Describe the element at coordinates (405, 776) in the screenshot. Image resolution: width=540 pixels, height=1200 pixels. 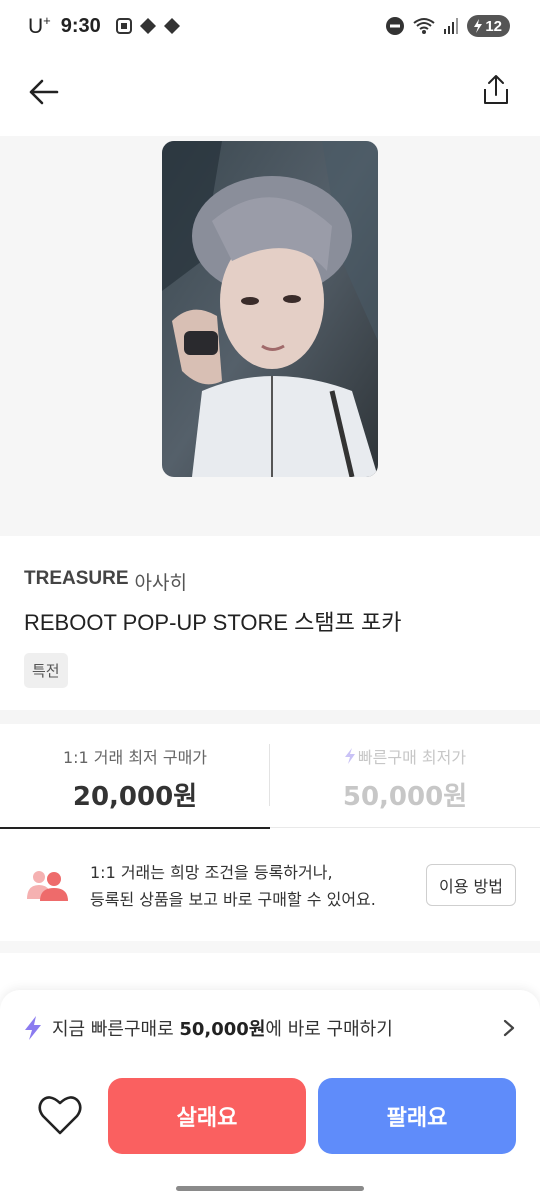
I see `tab-quick-buy-price: 빠른구매 최저가 50,000원` at that location.